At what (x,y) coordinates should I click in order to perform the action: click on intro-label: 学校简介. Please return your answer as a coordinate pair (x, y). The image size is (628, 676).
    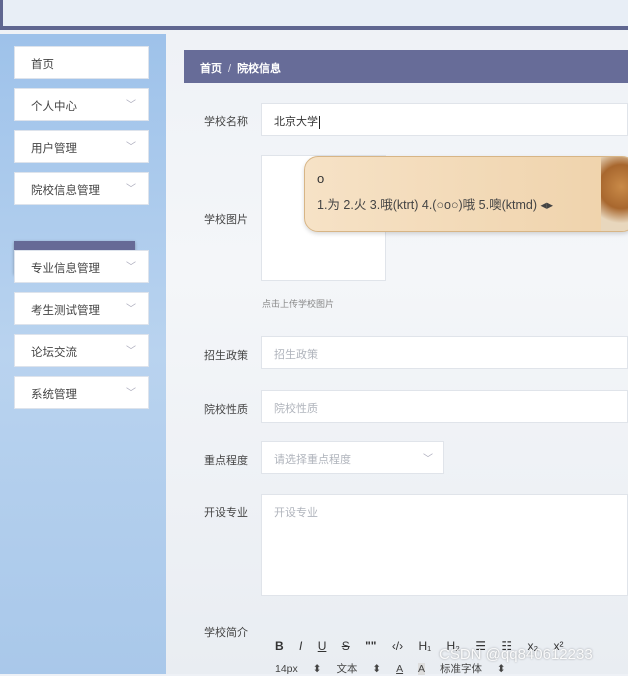
    Looking at the image, I should click on (226, 633).